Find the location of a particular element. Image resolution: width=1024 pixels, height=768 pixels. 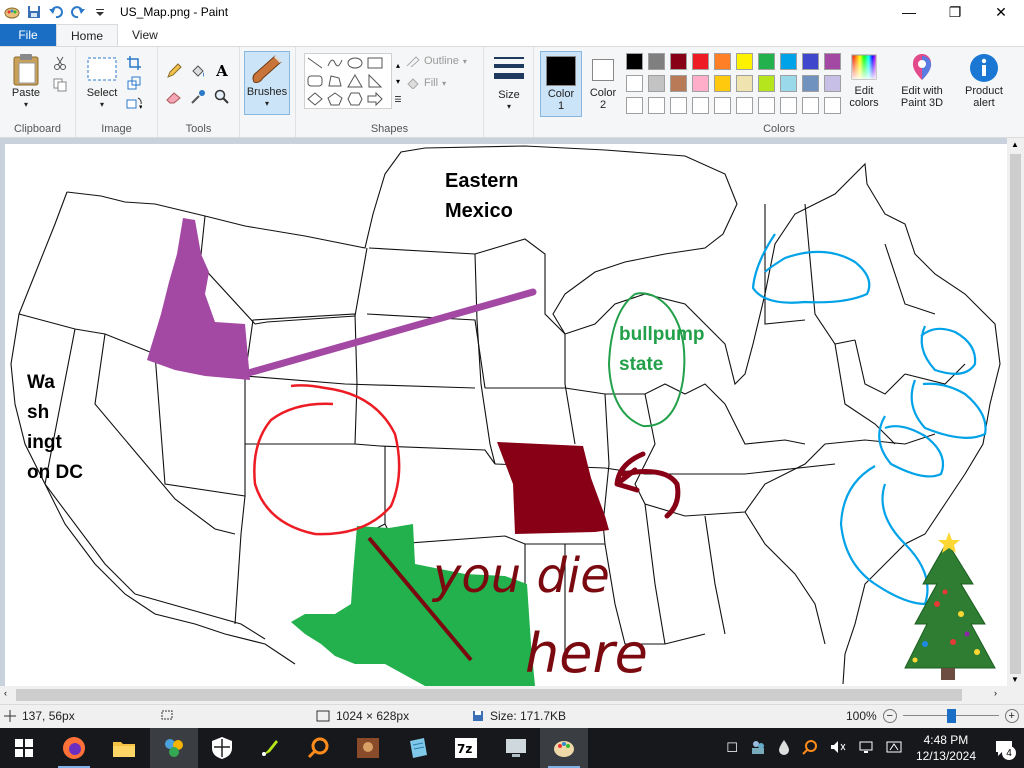

vertical-scrollbar: ▲ ▼ is located at coordinates (1015, 412).